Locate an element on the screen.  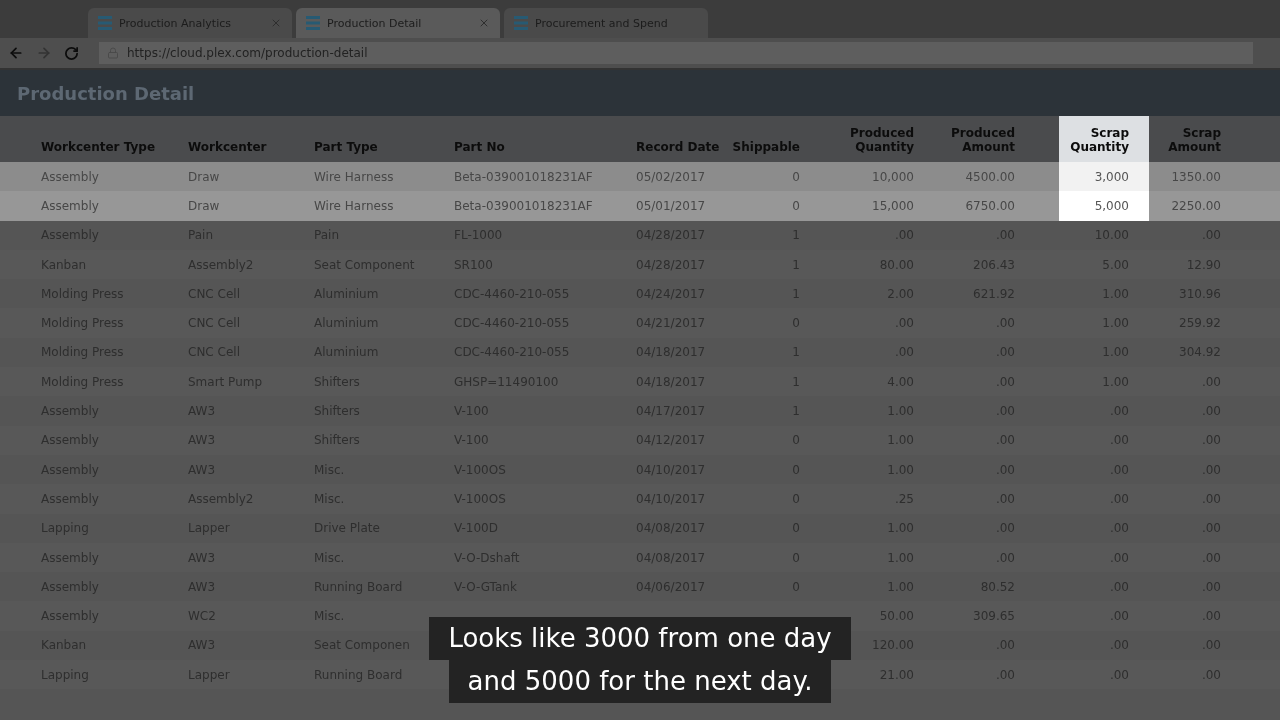
table-cell: 4500.00 is located at coordinates (990, 176).